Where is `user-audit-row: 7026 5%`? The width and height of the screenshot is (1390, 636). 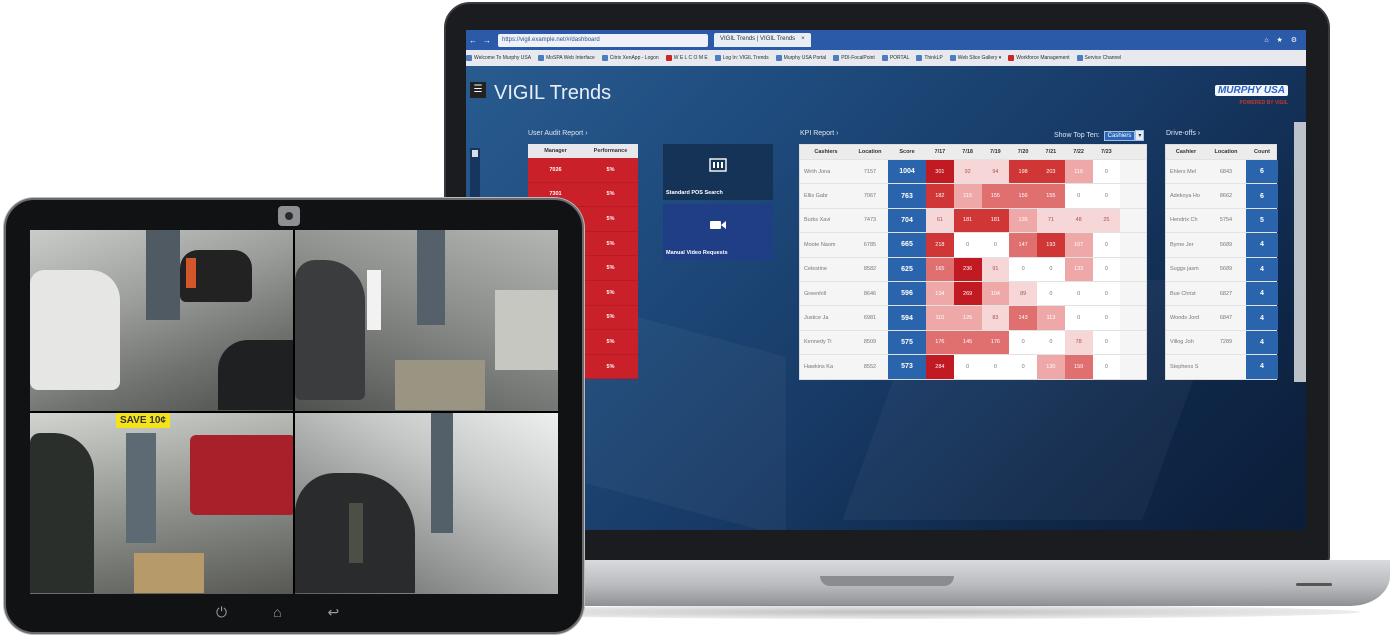
user-audit-row: 7026 5% is located at coordinates (583, 170).